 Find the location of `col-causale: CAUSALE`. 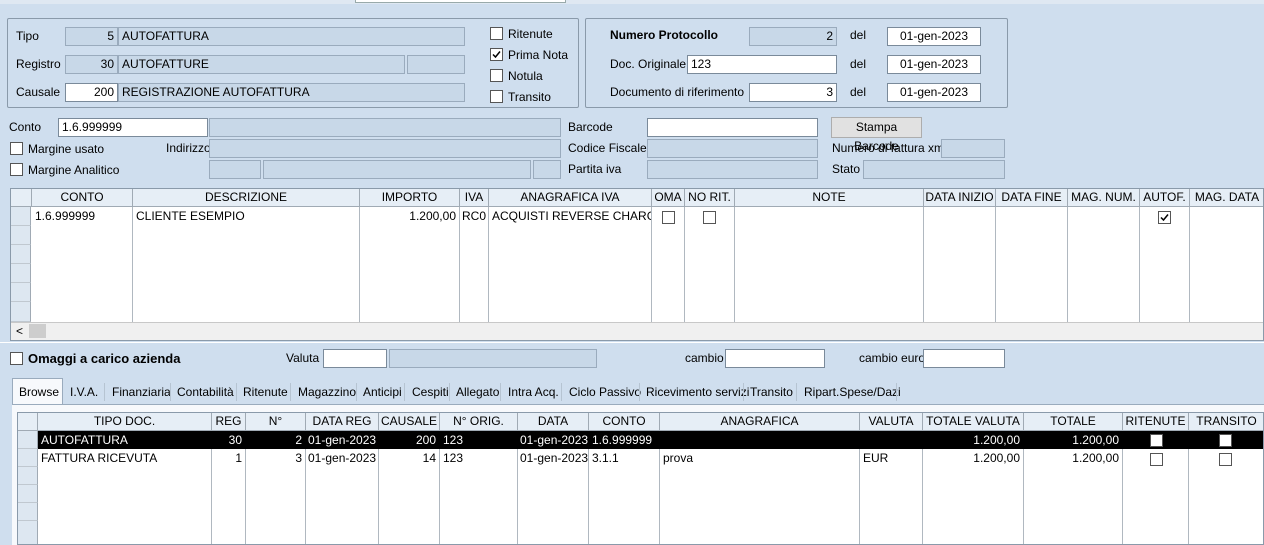

col-causale: CAUSALE is located at coordinates (409, 422).